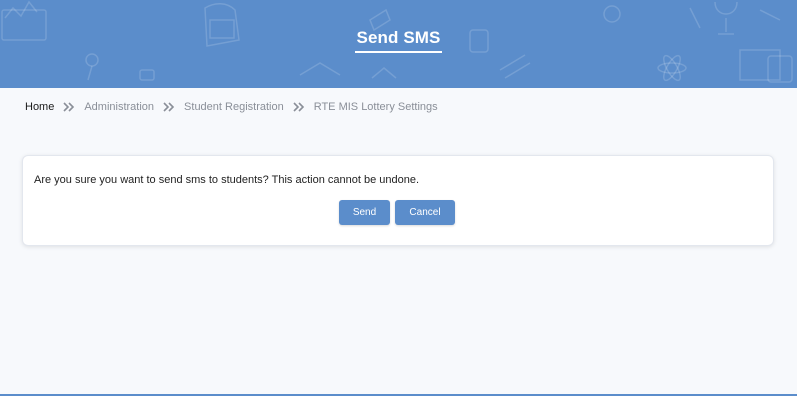  I want to click on breadcrumb-rte-mis-lottery-settings: RTE MIS Lottery Settings, so click(376, 107).